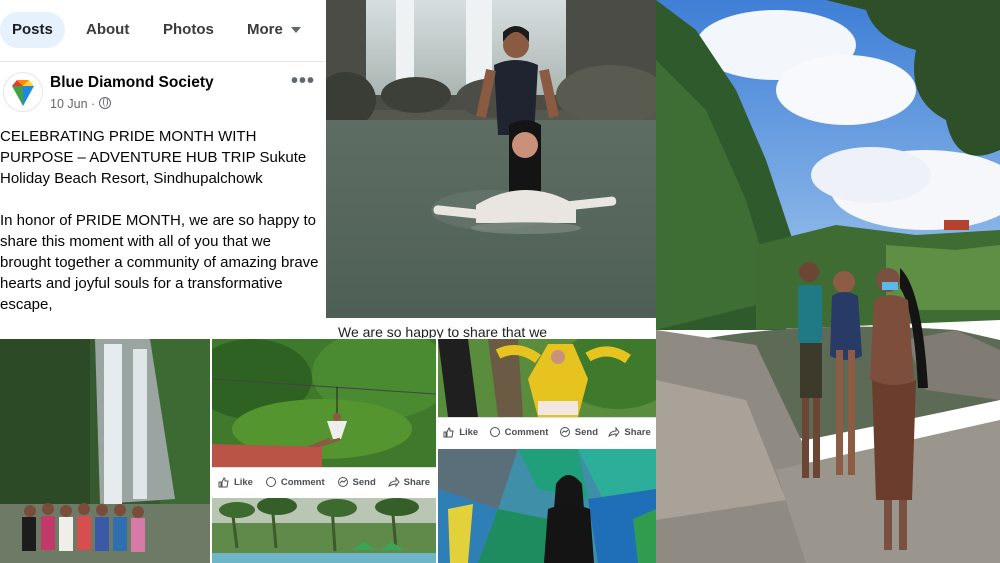 The width and height of the screenshot is (1000, 563). What do you see at coordinates (491, 328) in the screenshot?
I see `caption-snippet: We are so happy to share that we` at bounding box center [491, 328].